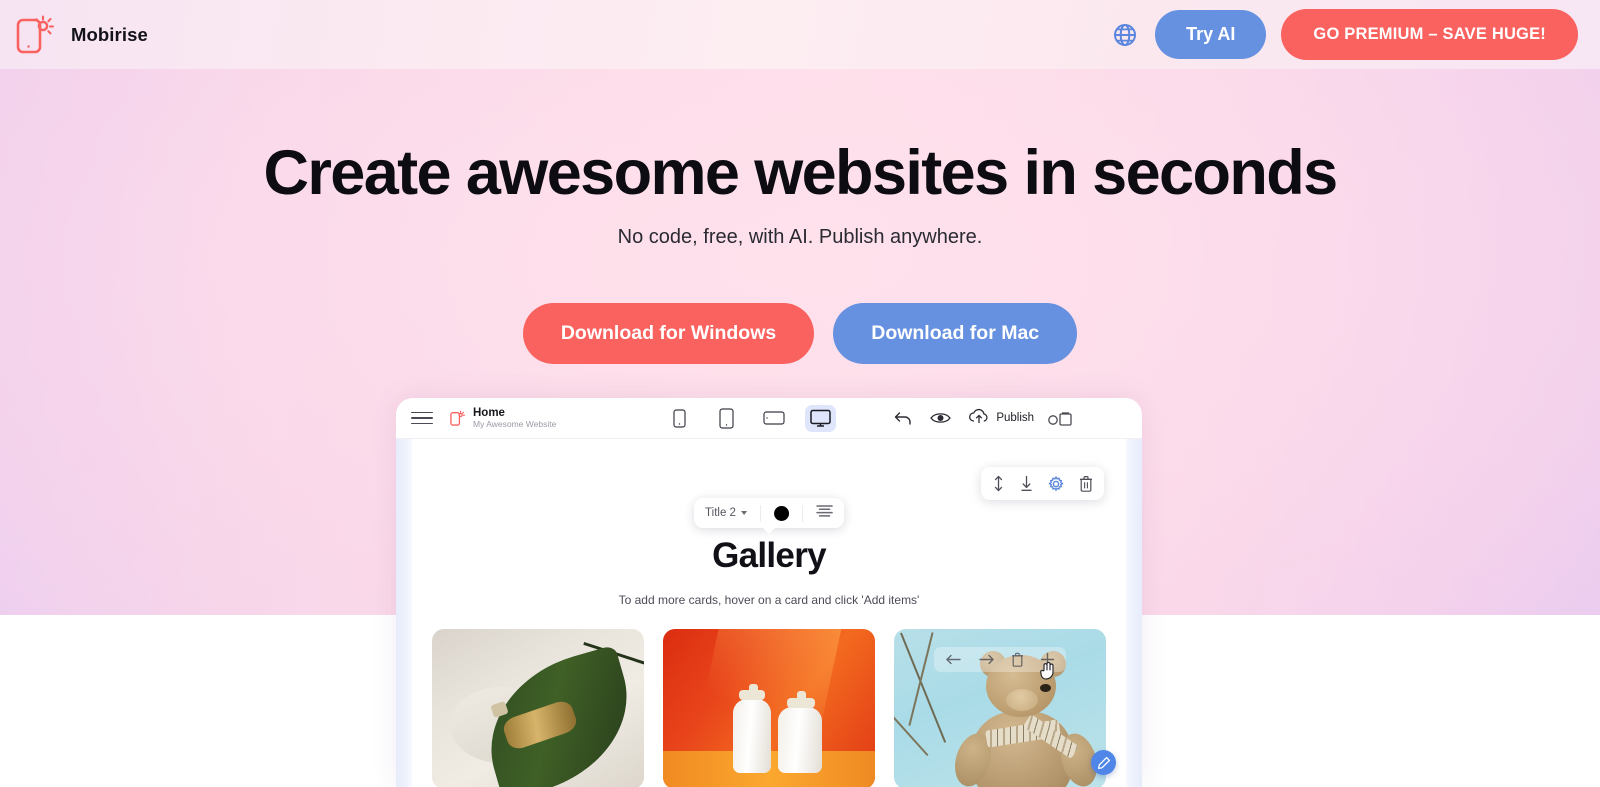 This screenshot has width=1600, height=787. Describe the element at coordinates (726, 418) in the screenshot. I see `mobile-large-icon` at that location.